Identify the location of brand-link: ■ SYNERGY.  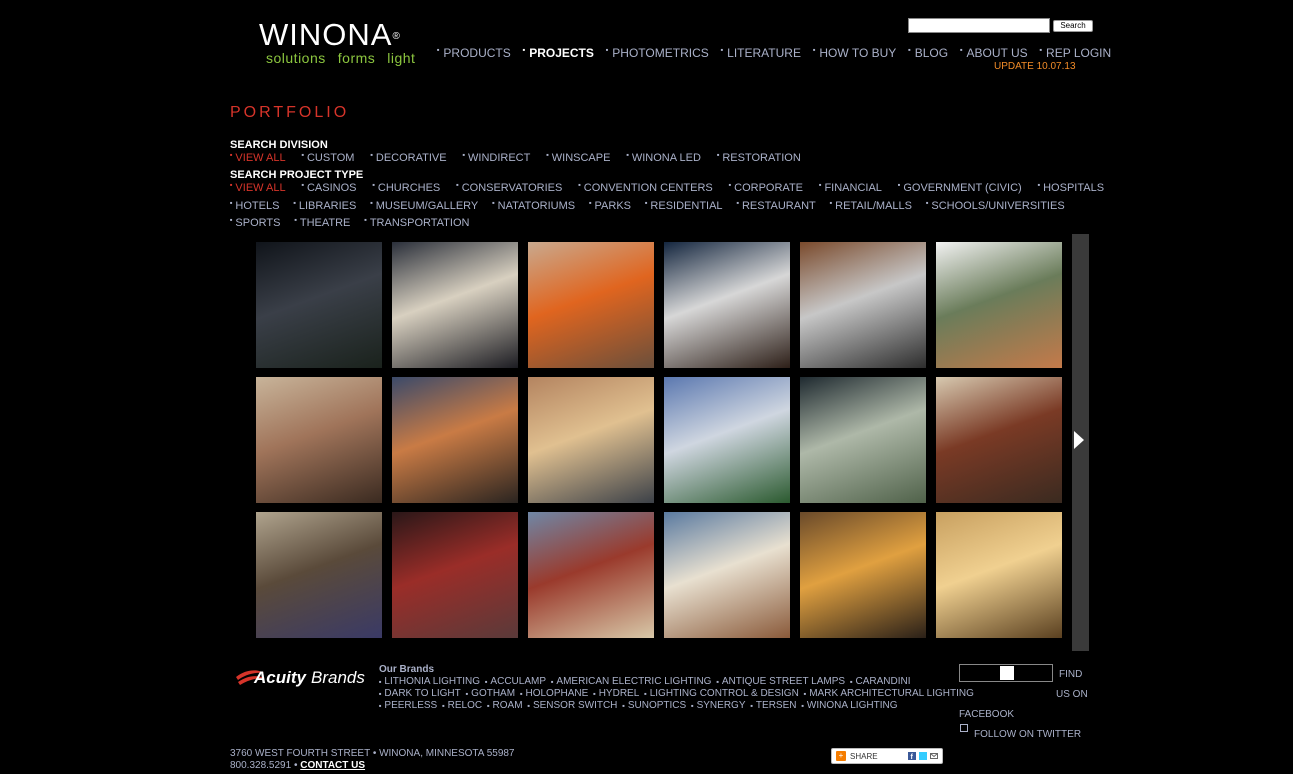
(718, 705).